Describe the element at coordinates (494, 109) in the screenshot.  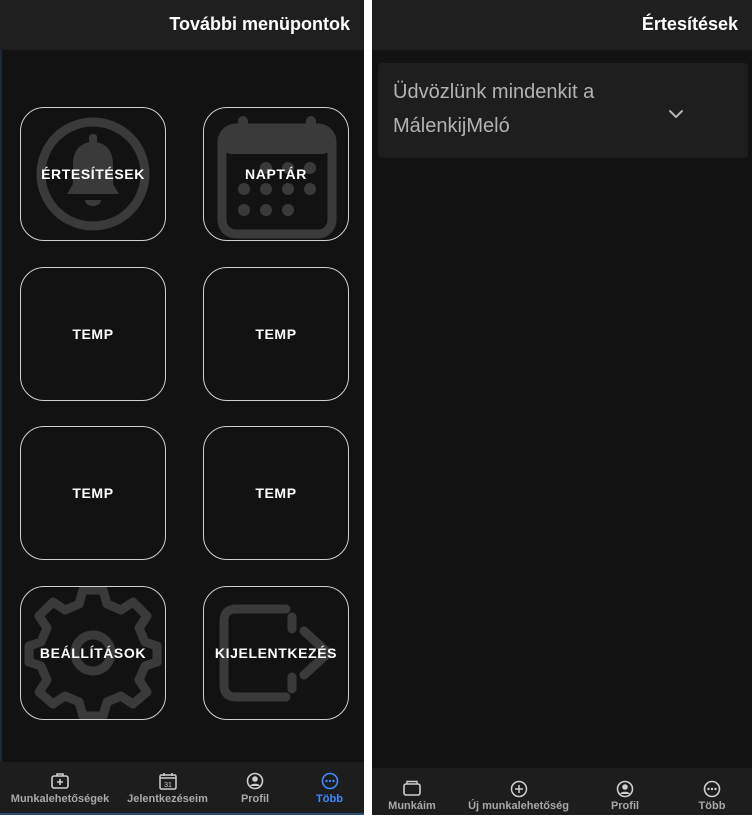
I see `notification-text: Üdvözlünk mindenkit a MálenkijMeló` at that location.